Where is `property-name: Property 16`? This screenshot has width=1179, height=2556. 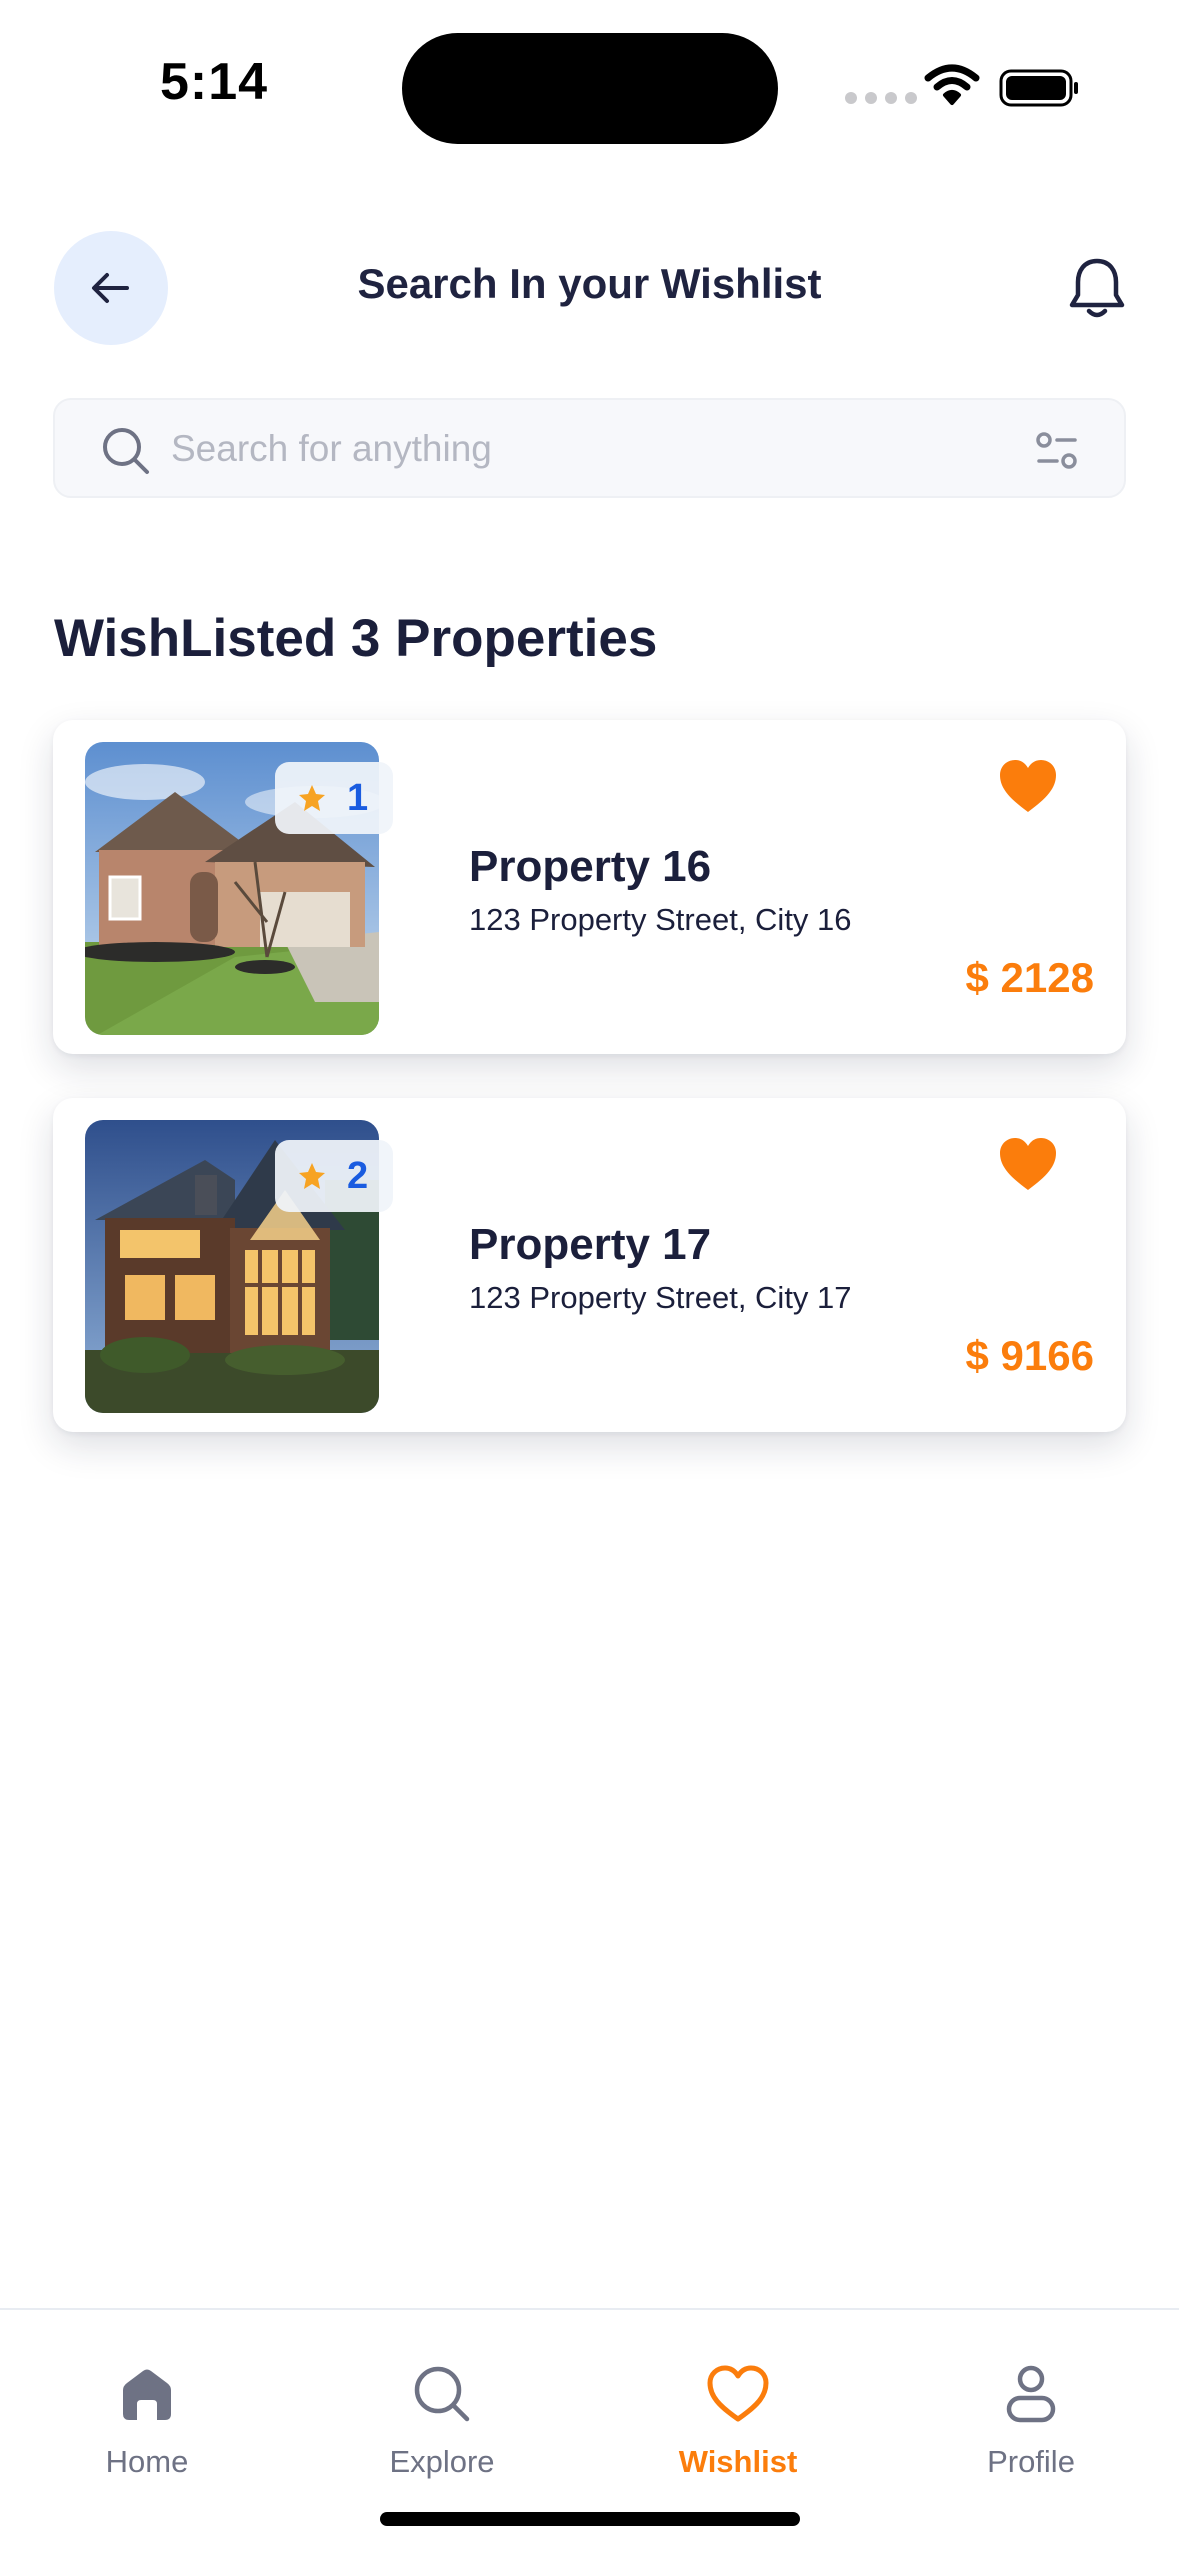
property-name: Property 16 is located at coordinates (590, 866).